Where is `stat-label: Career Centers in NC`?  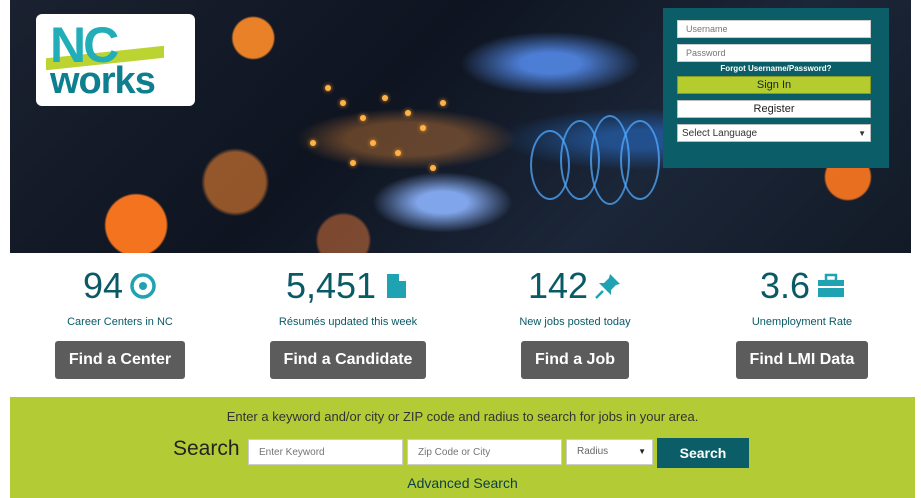 stat-label: Career Centers in NC is located at coordinates (120, 322).